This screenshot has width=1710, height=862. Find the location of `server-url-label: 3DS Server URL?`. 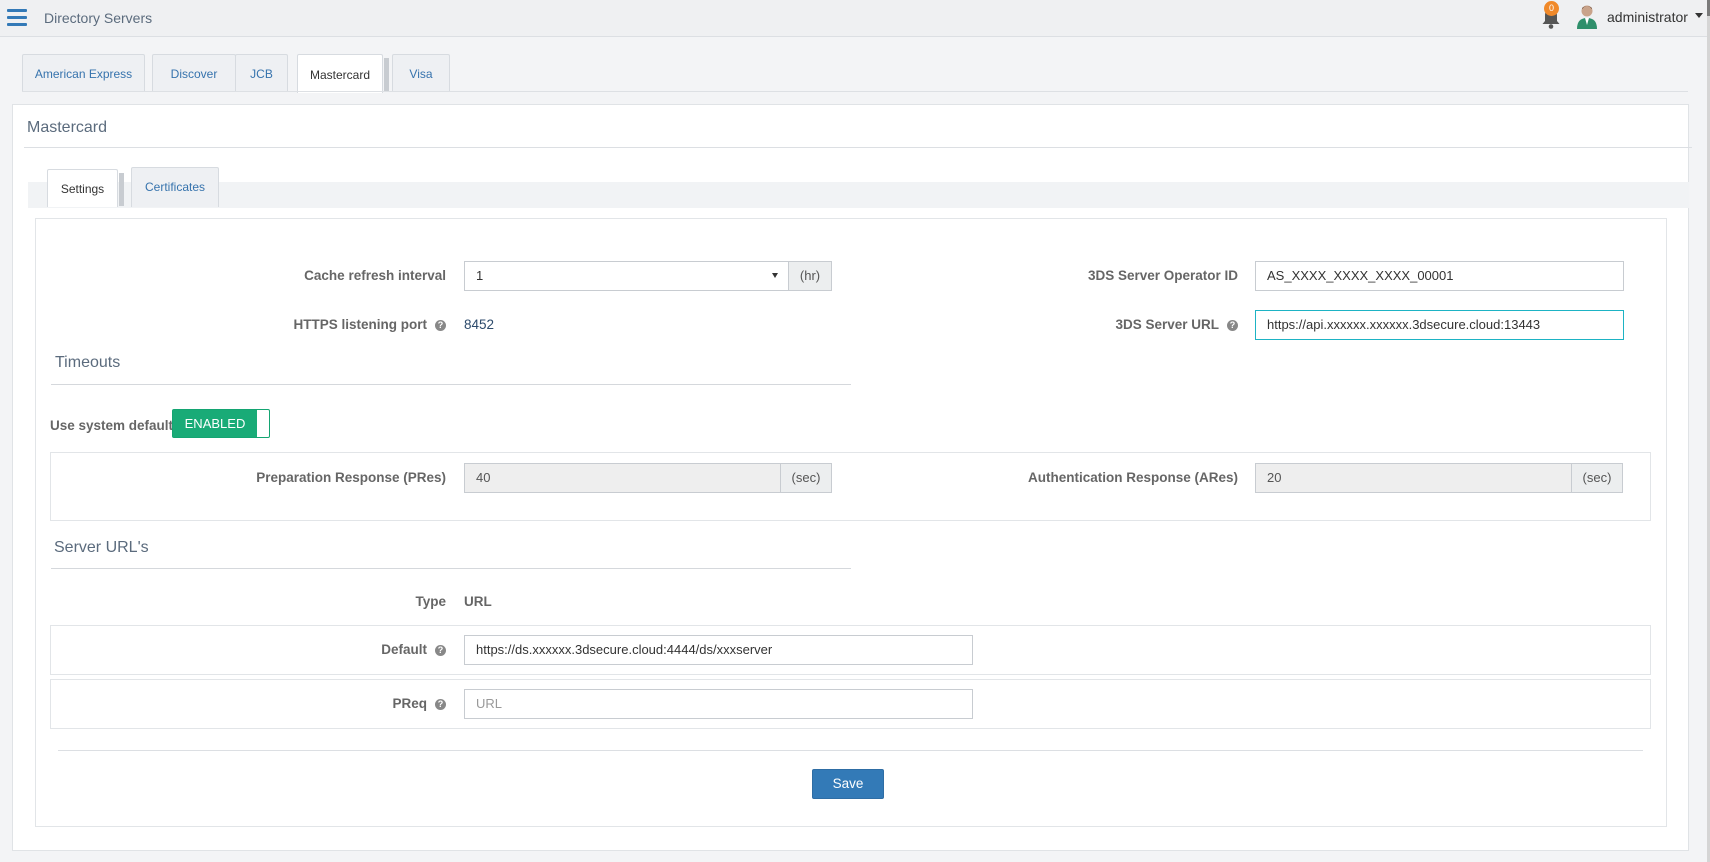

server-url-label: 3DS Server URL? is located at coordinates (1176, 324).